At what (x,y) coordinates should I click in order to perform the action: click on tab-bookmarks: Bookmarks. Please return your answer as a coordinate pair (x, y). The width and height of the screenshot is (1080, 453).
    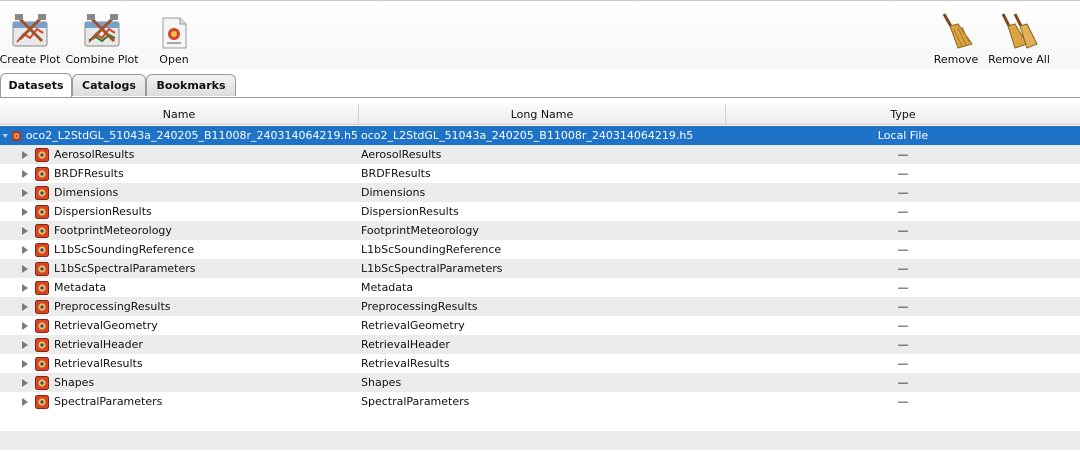
    Looking at the image, I should click on (191, 85).